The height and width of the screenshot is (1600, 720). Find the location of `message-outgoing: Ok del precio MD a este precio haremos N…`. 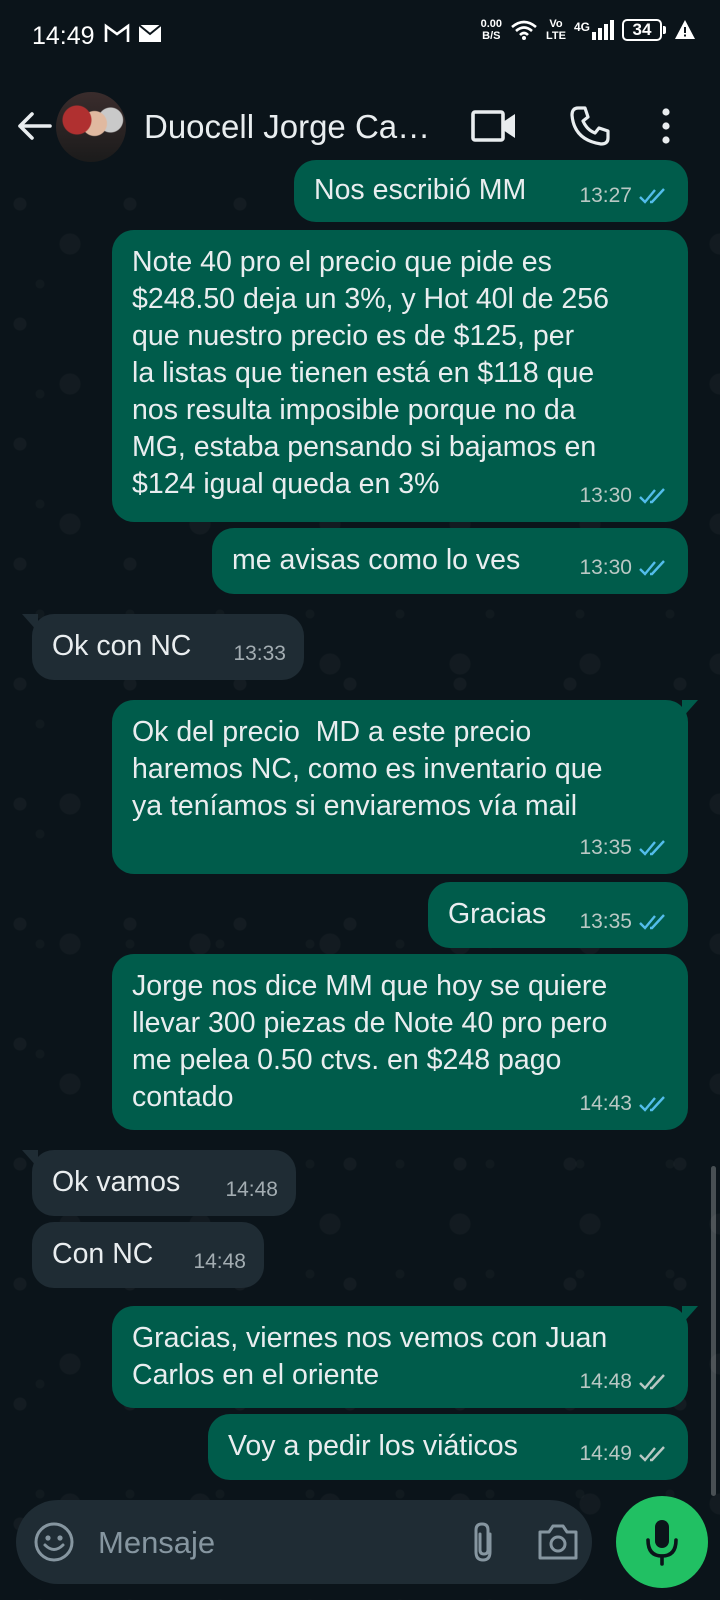

message-outgoing: Ok del precio MD a este precio haremos N… is located at coordinates (405, 787).